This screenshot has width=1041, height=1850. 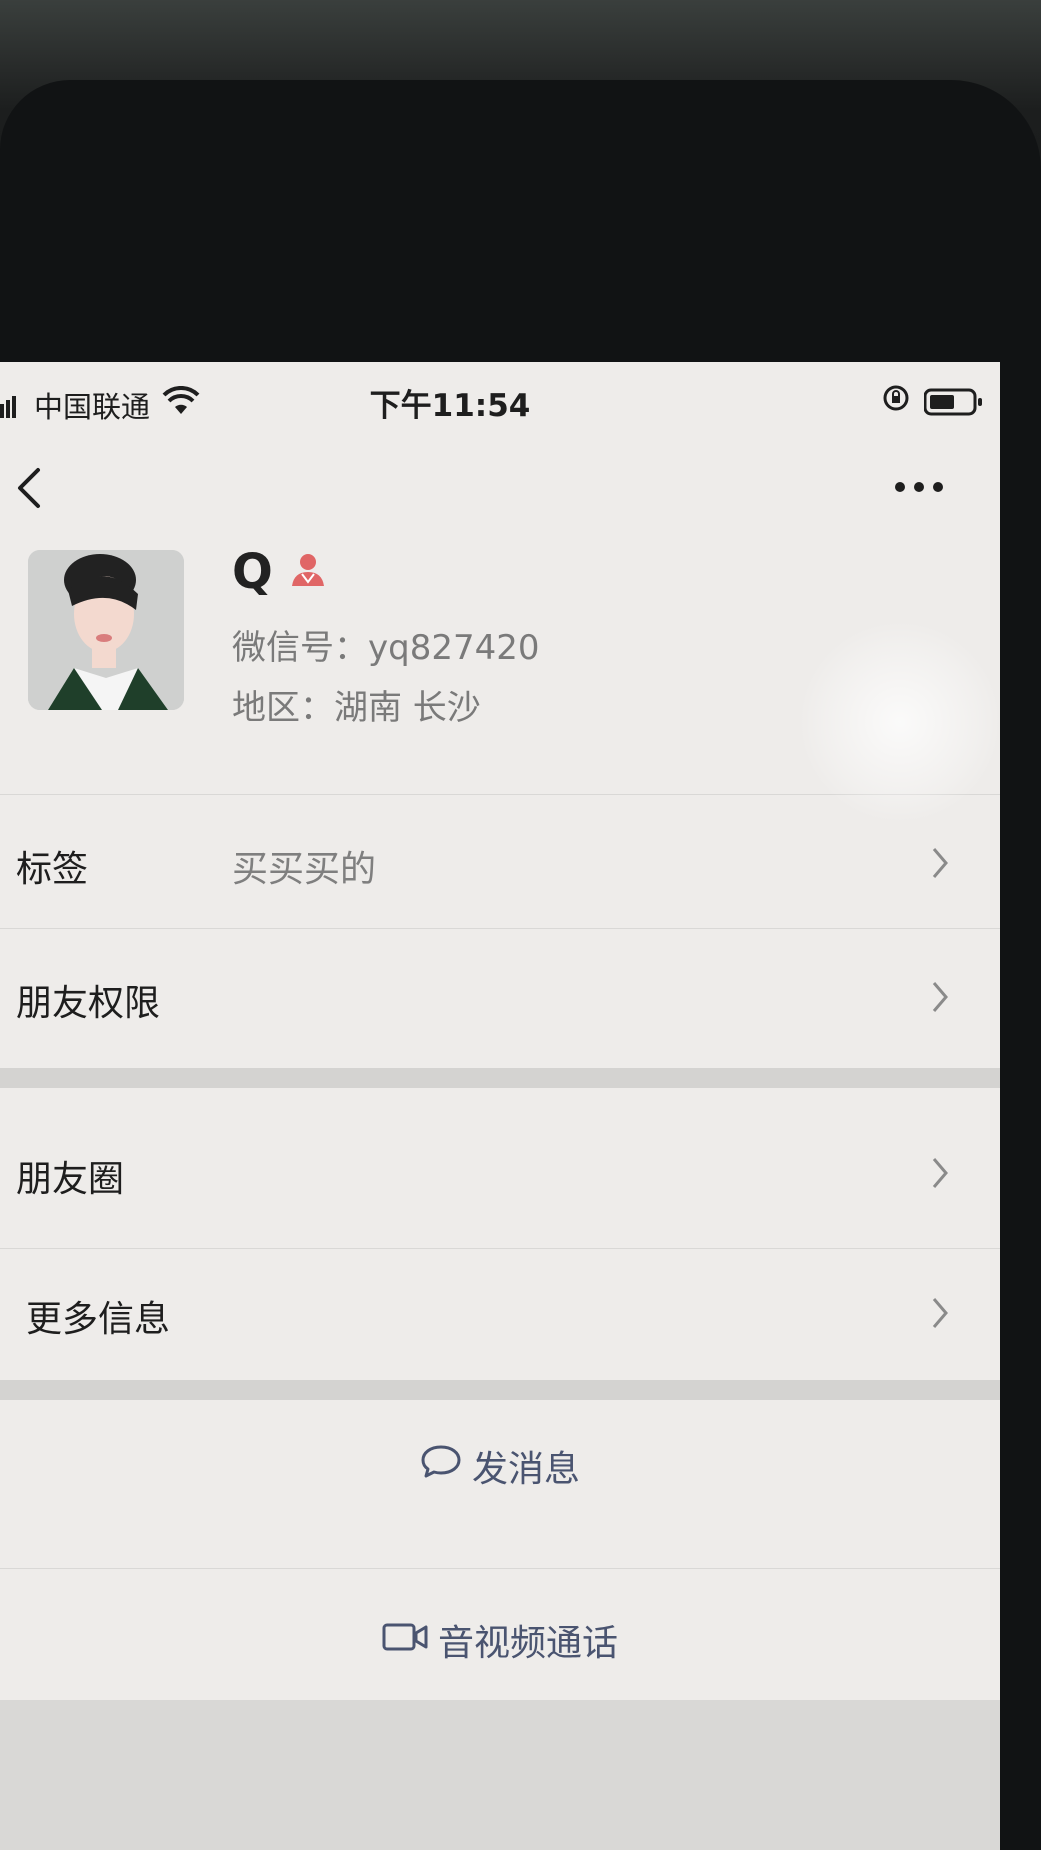 I want to click on chat-bubble-icon, so click(x=441, y=1466).